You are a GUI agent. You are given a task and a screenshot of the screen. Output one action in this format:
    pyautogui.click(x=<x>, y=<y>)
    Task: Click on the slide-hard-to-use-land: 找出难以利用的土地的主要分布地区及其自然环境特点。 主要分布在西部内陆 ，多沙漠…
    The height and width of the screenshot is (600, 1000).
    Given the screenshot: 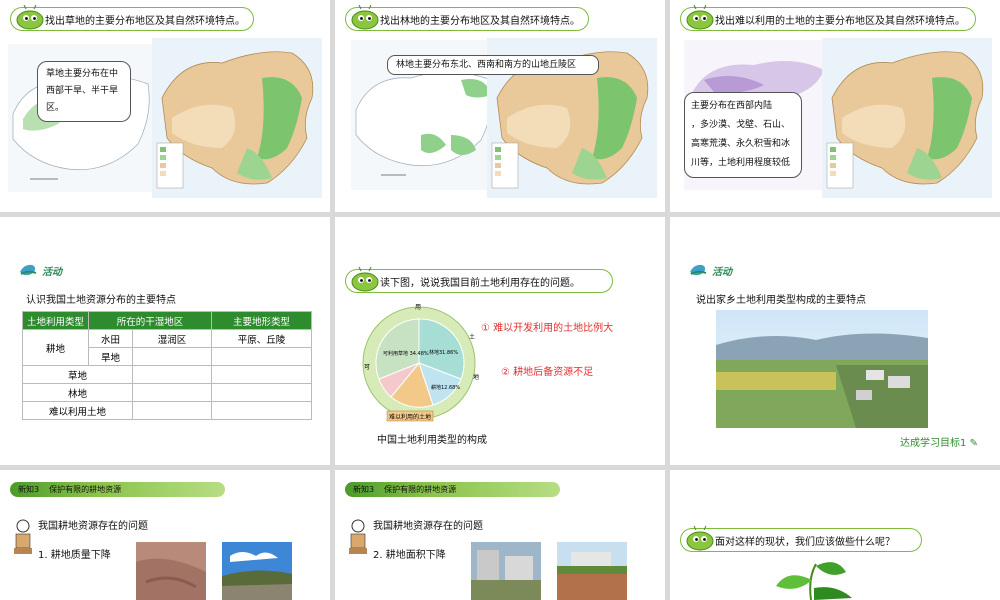 What is the action you would take?
    pyautogui.click(x=835, y=106)
    